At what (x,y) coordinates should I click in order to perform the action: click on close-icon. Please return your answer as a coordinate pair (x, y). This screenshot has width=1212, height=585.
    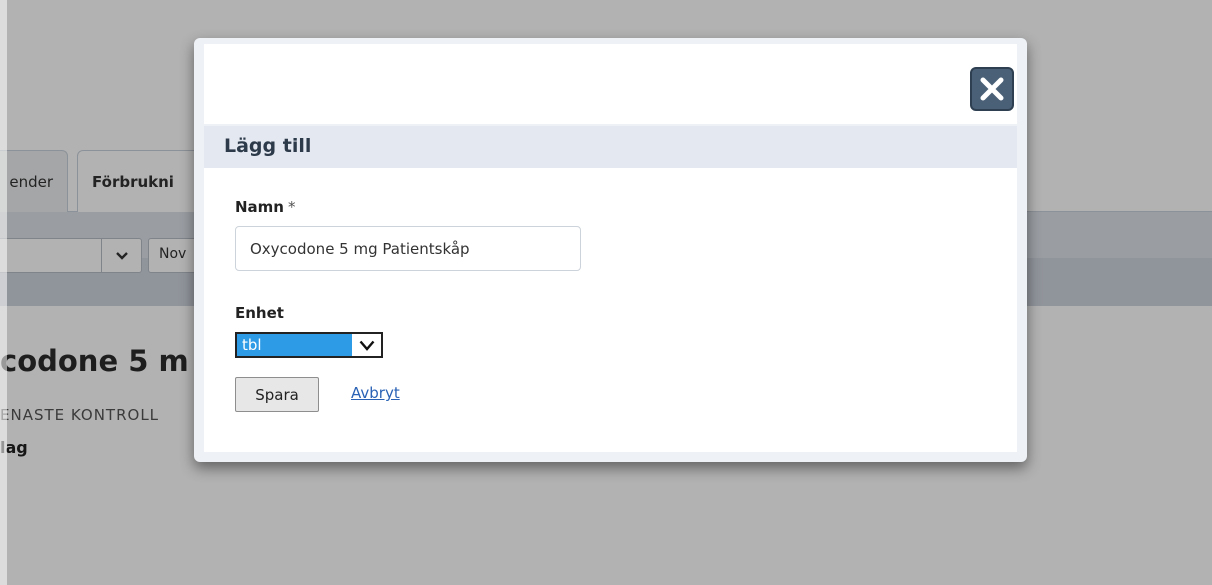
    Looking at the image, I should click on (992, 89).